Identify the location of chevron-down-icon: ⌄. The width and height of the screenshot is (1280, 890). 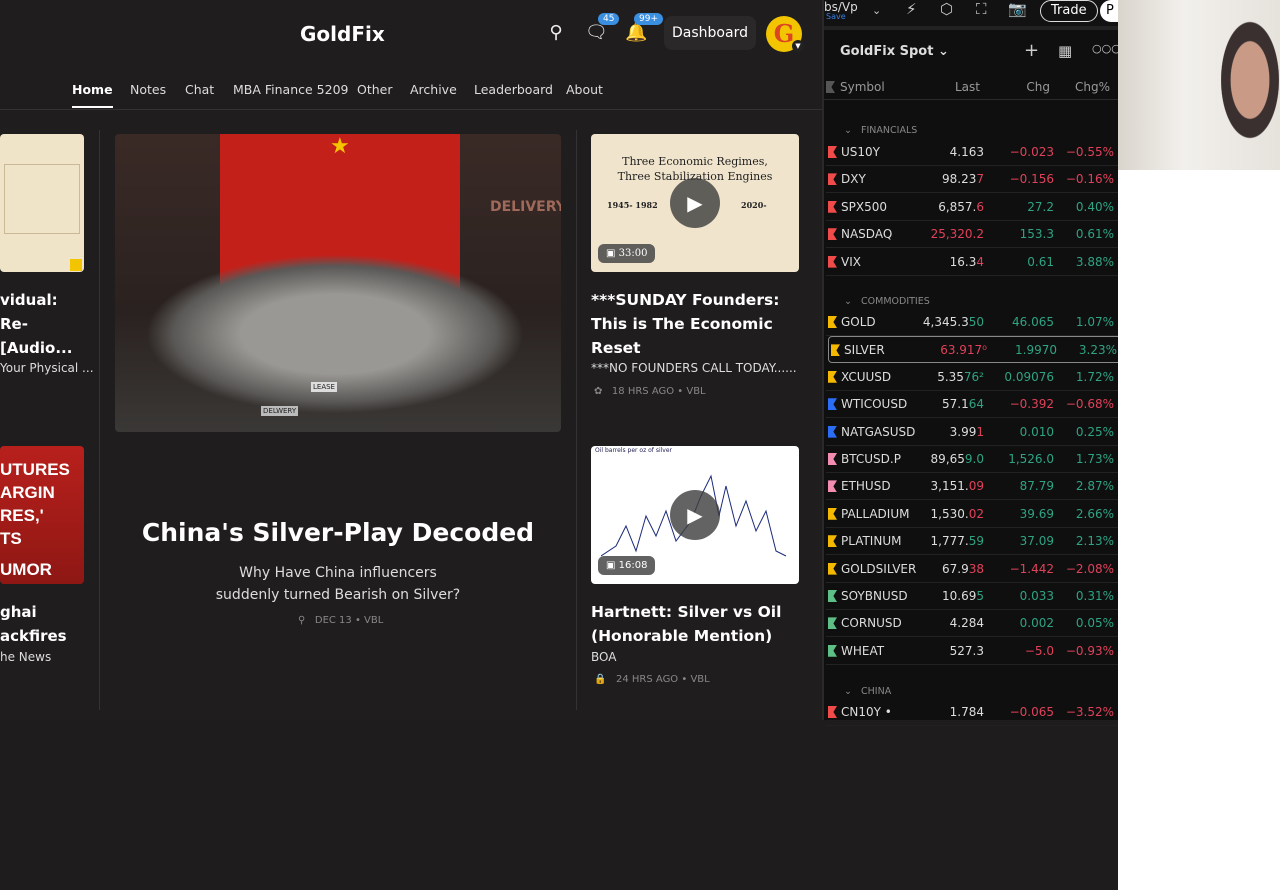
(876, 10).